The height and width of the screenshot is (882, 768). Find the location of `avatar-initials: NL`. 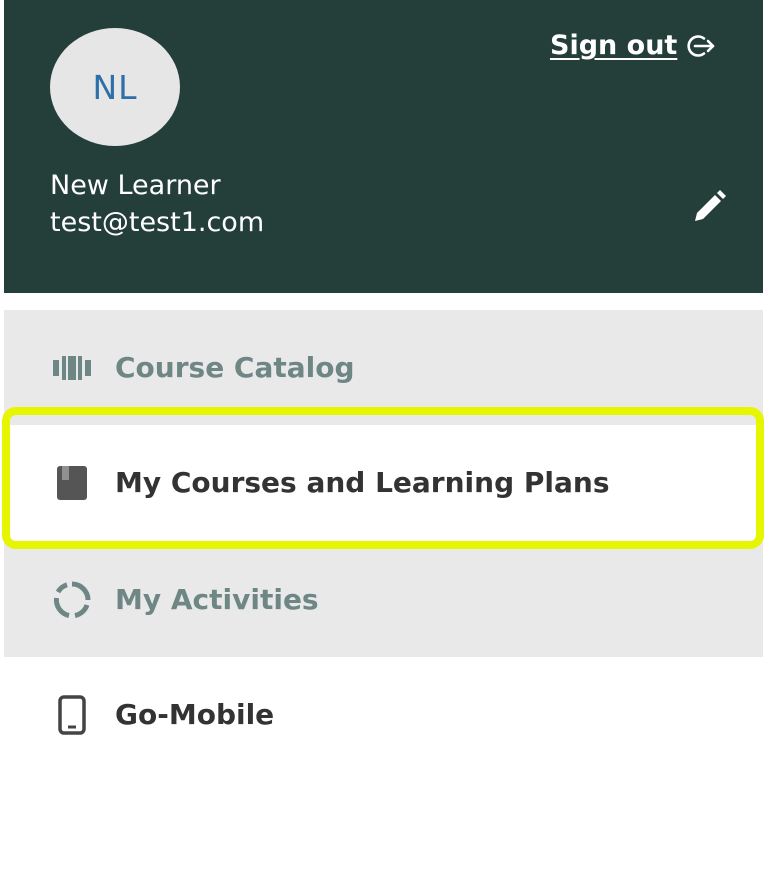

avatar-initials: NL is located at coordinates (115, 87).